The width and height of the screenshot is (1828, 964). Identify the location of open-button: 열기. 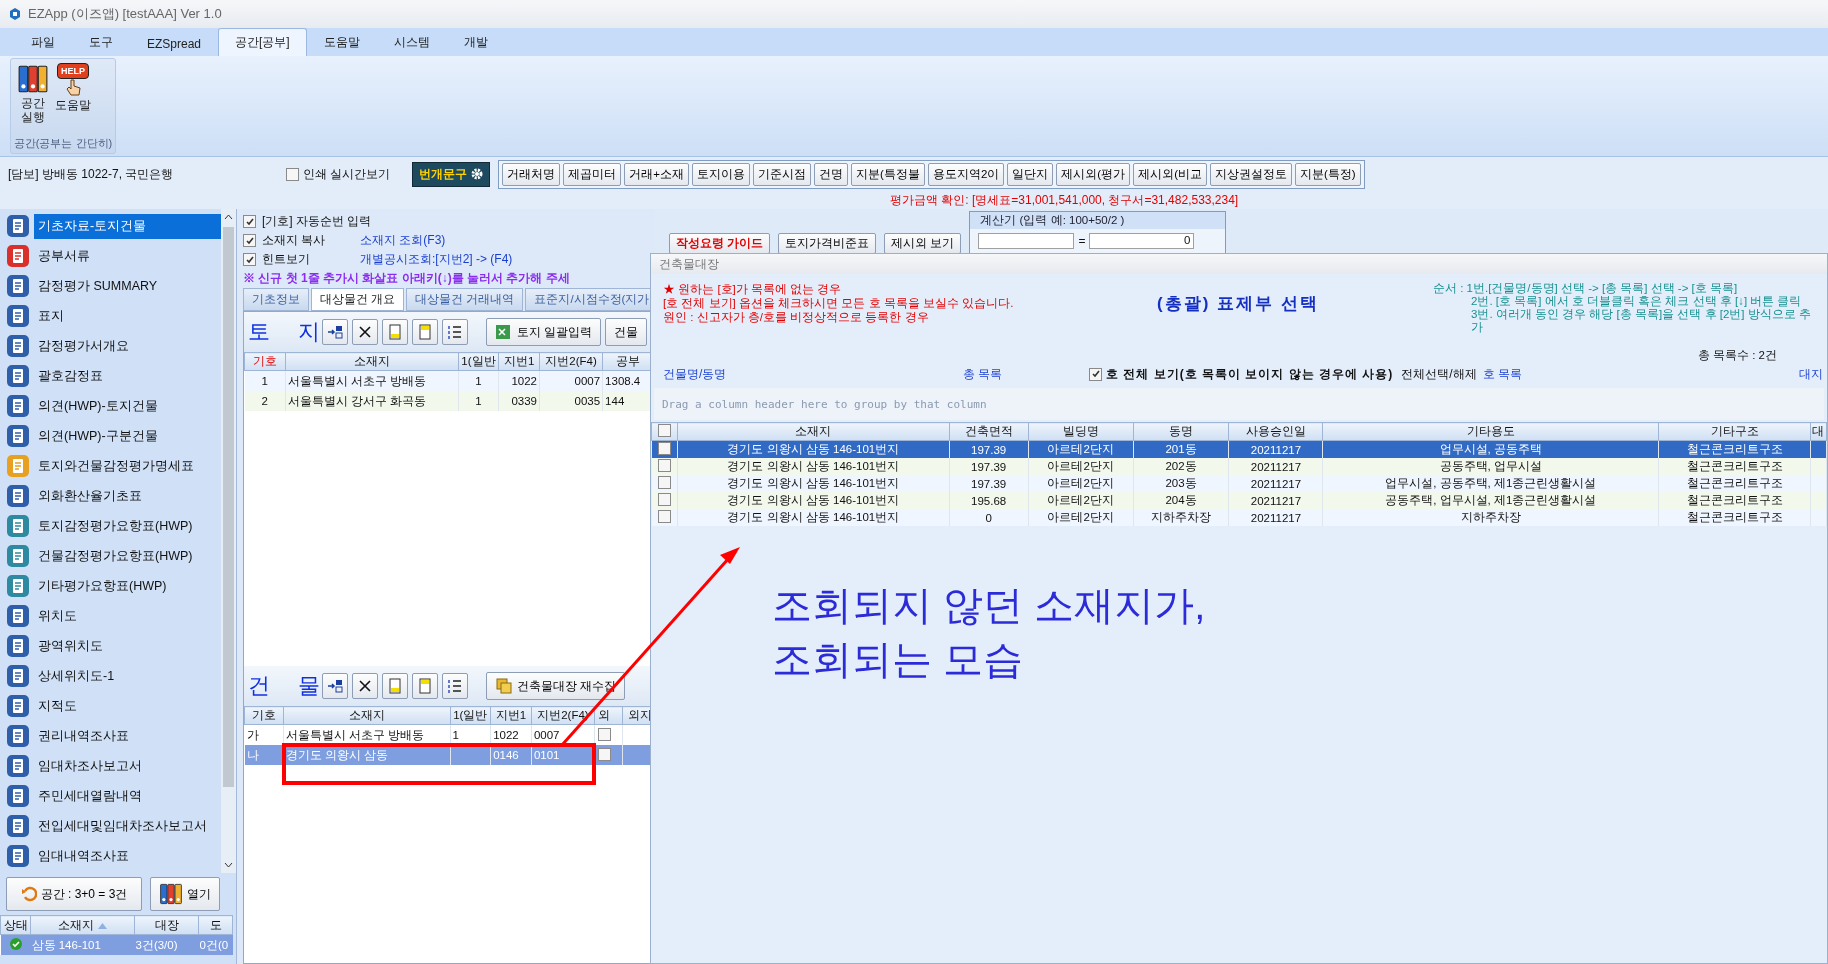
(185, 894).